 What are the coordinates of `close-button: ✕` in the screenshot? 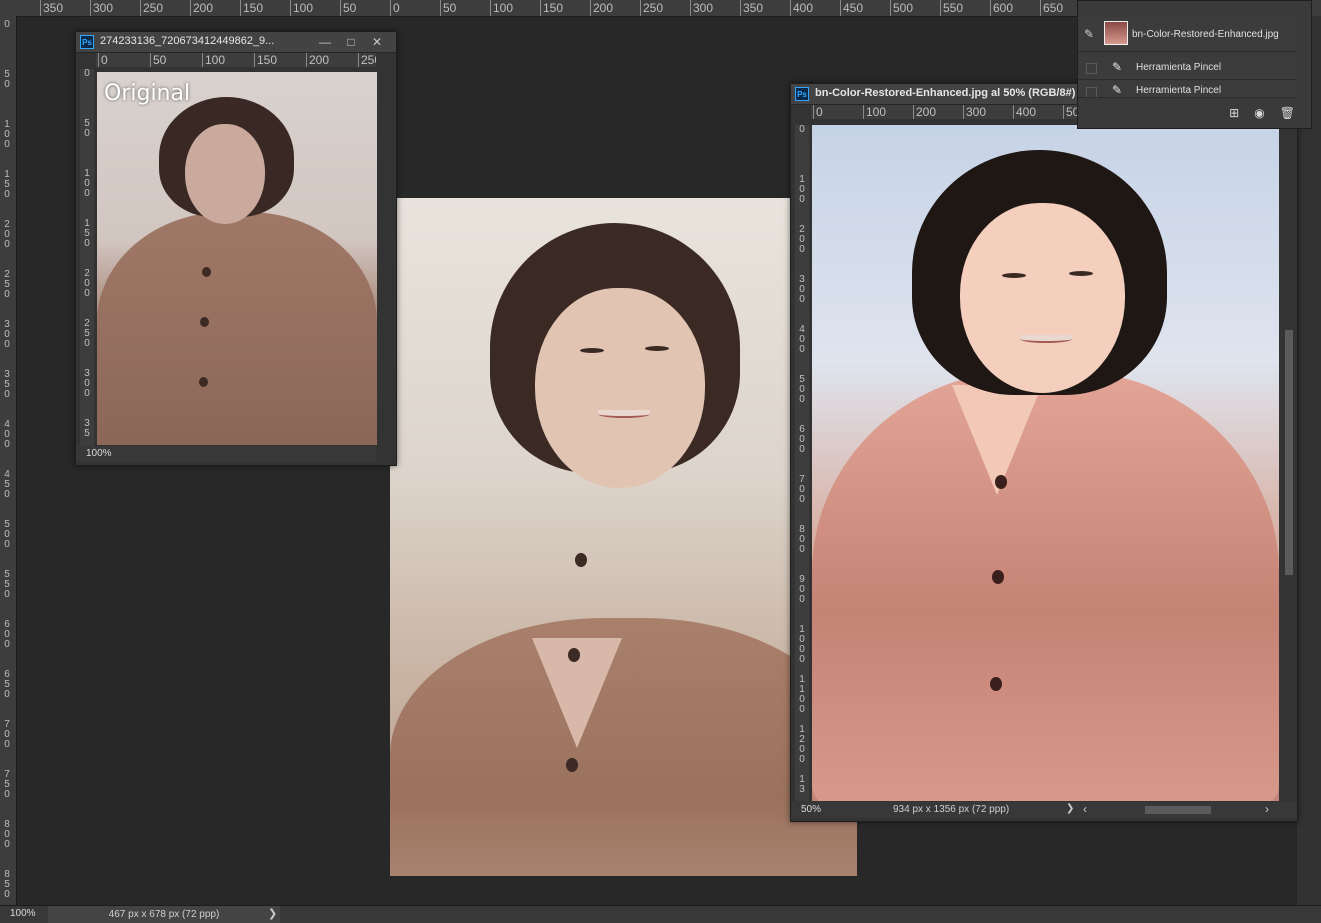 It's located at (377, 42).